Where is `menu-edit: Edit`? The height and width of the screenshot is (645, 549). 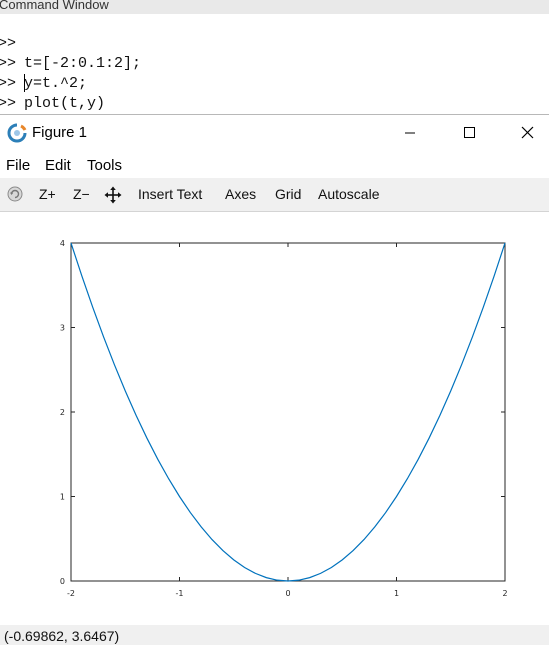
menu-edit: Edit is located at coordinates (58, 165).